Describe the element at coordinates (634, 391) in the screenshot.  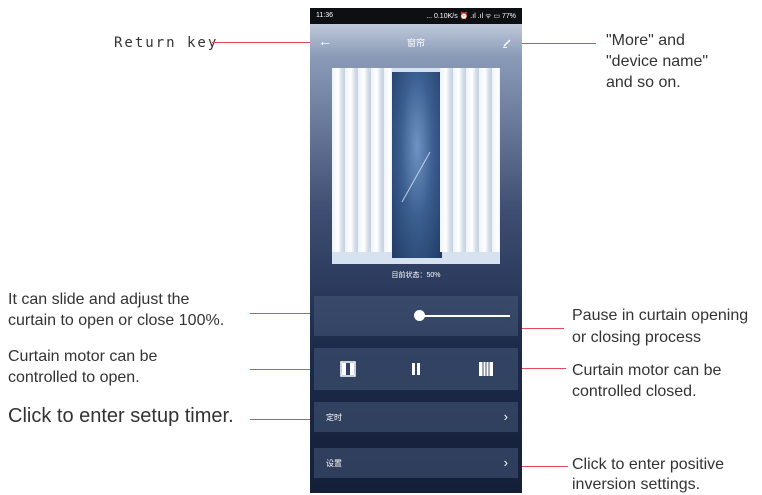
I see `annotation-closed-line2: controlled closed.` at that location.